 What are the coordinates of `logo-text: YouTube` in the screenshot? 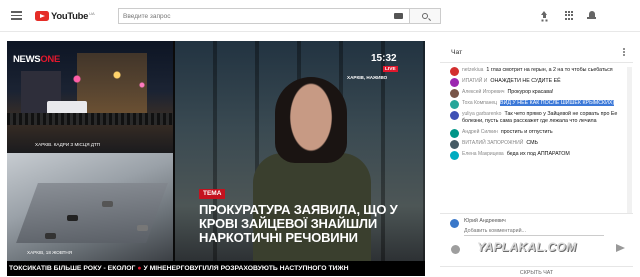 It's located at (70, 16).